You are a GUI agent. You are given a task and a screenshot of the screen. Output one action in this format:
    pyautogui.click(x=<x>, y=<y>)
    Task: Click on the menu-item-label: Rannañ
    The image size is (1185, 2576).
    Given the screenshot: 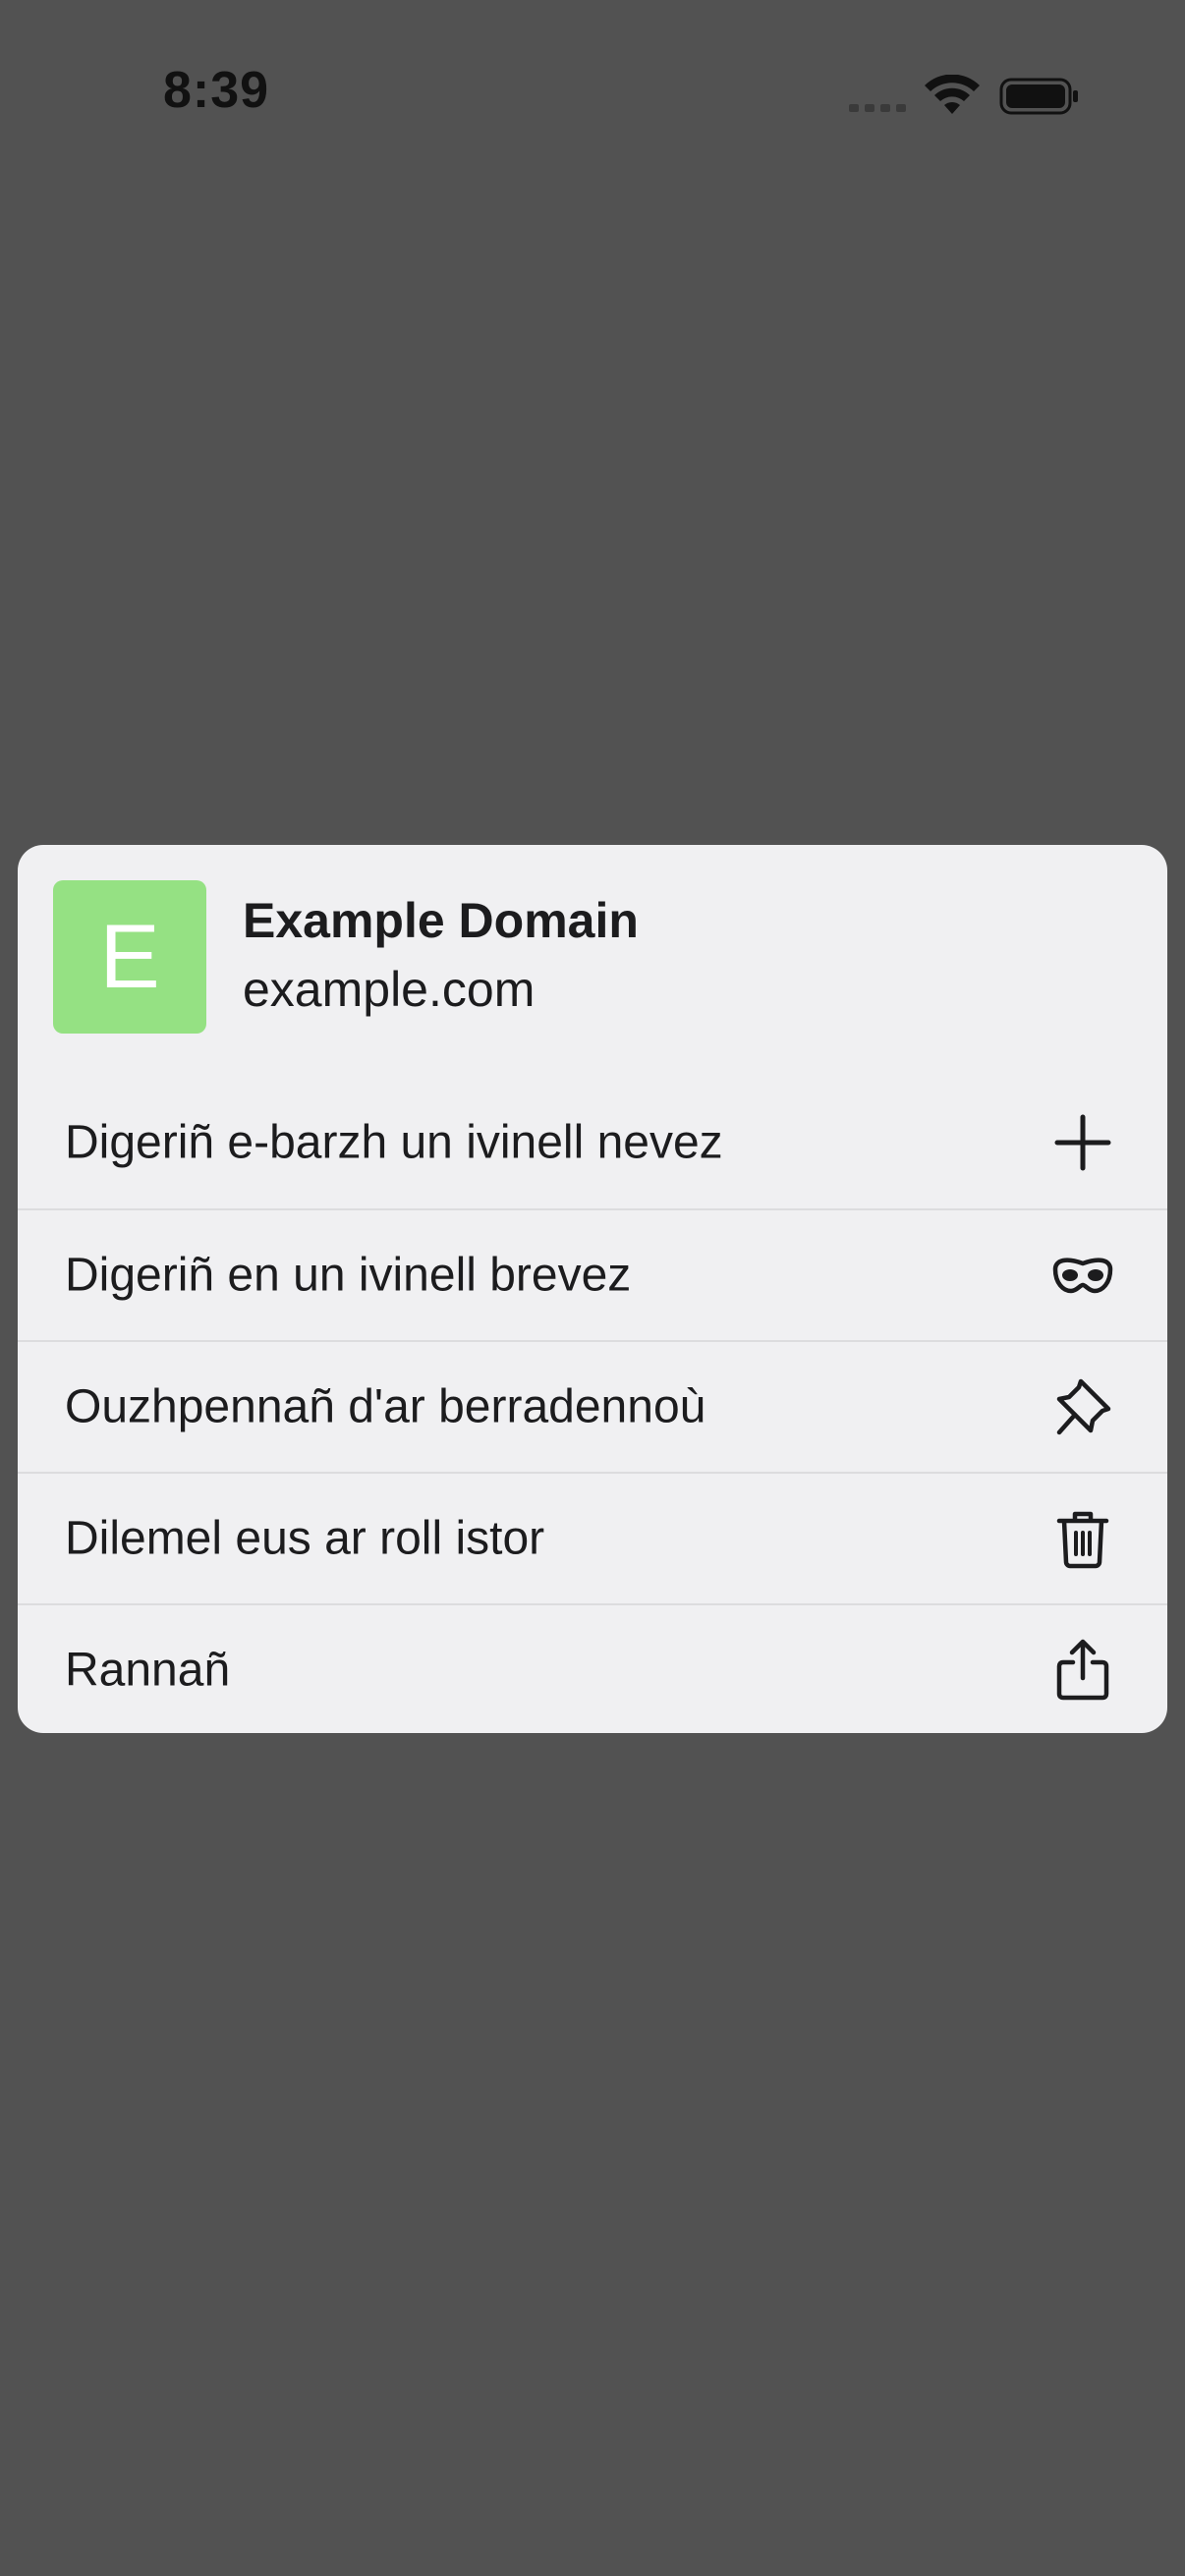 What is the action you would take?
    pyautogui.click(x=148, y=1670)
    